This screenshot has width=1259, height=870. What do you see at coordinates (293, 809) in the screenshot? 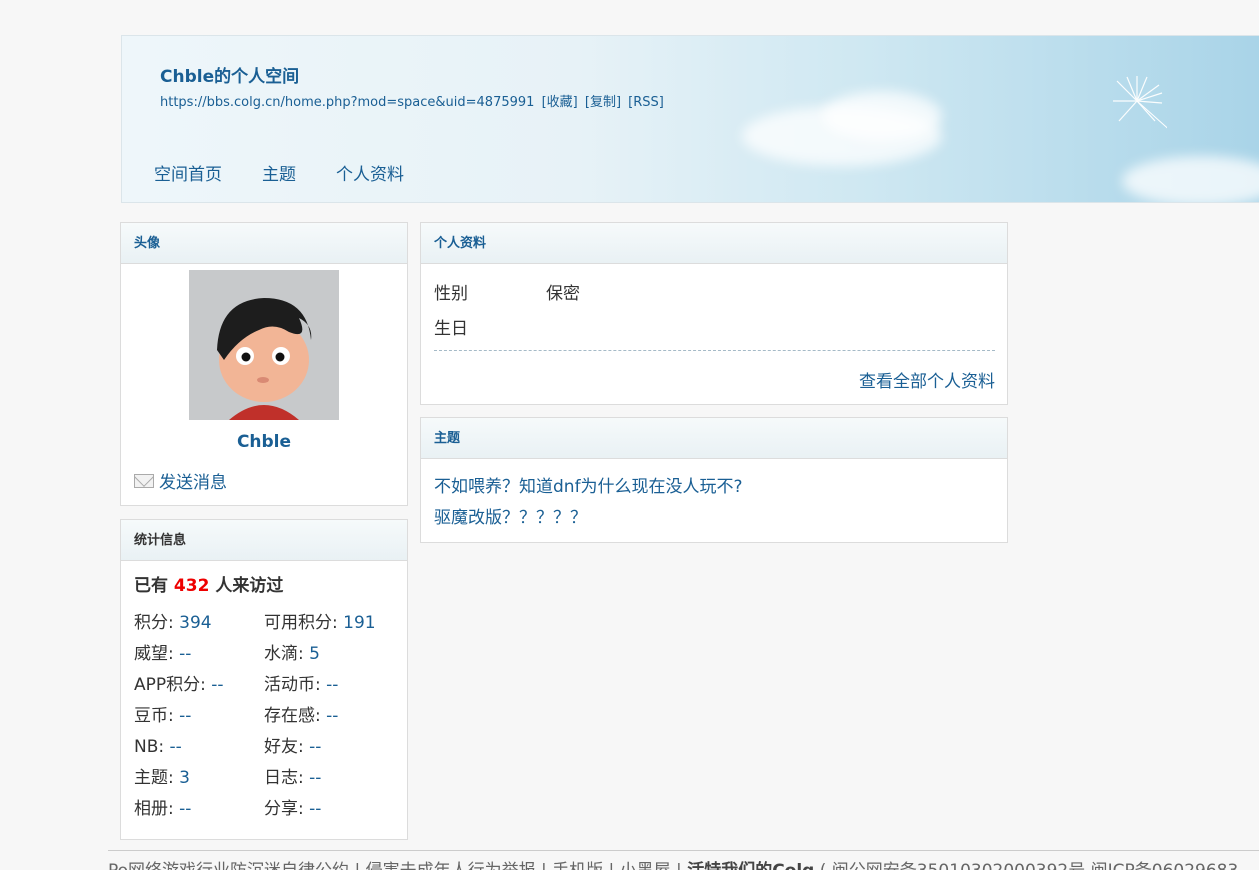
I see `stat-item: 分享: --` at bounding box center [293, 809].